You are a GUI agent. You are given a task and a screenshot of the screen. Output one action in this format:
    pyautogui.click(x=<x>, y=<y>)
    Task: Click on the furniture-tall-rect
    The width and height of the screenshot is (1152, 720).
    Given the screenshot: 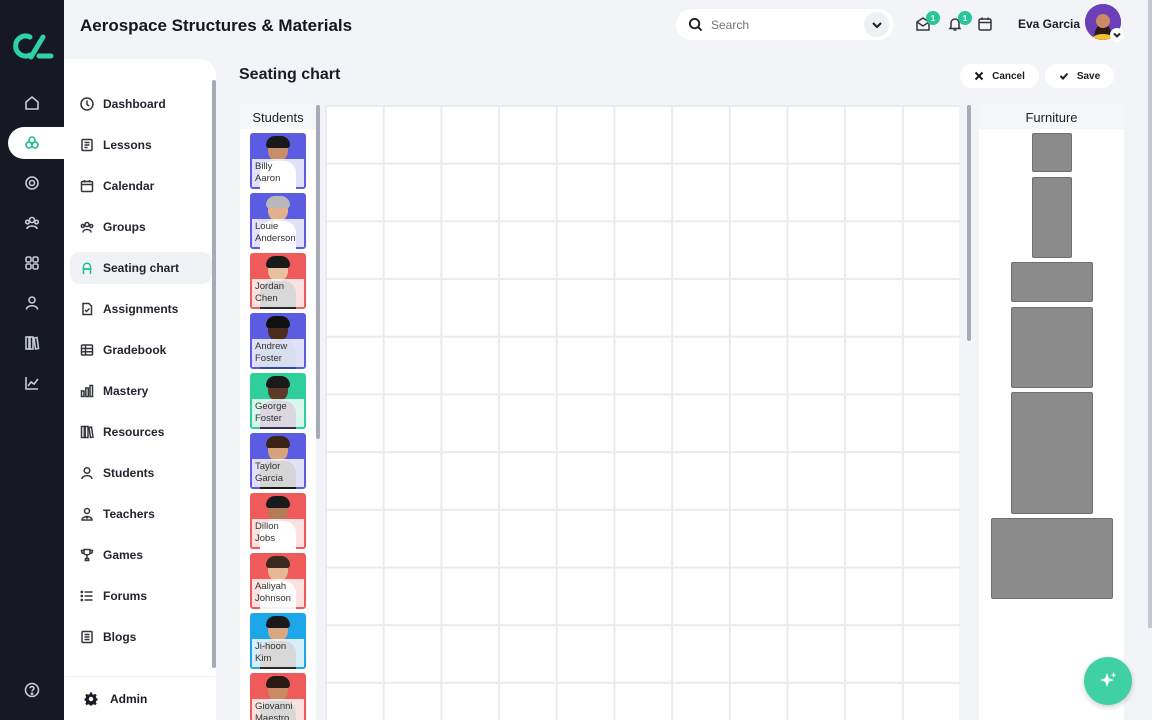 What is the action you would take?
    pyautogui.click(x=1052, y=217)
    